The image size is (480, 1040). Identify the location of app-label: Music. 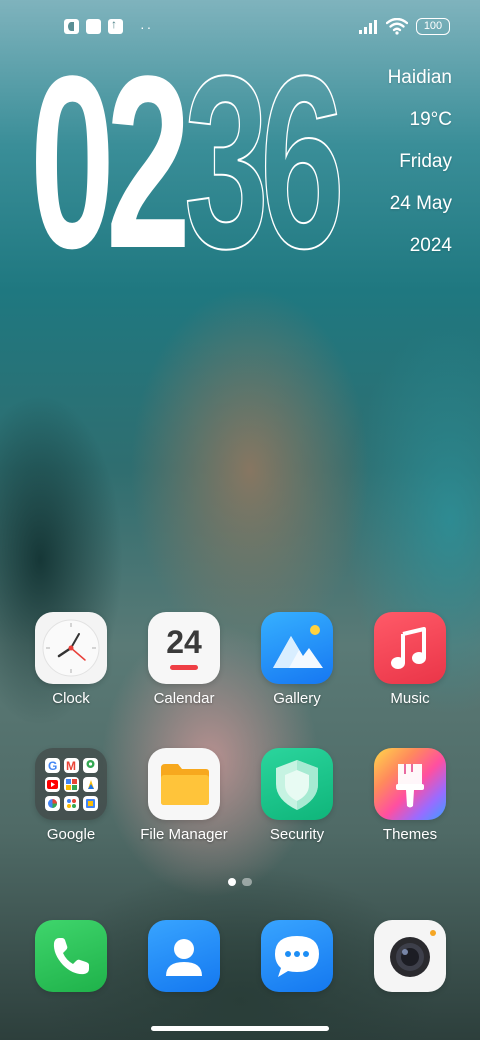
(410, 698).